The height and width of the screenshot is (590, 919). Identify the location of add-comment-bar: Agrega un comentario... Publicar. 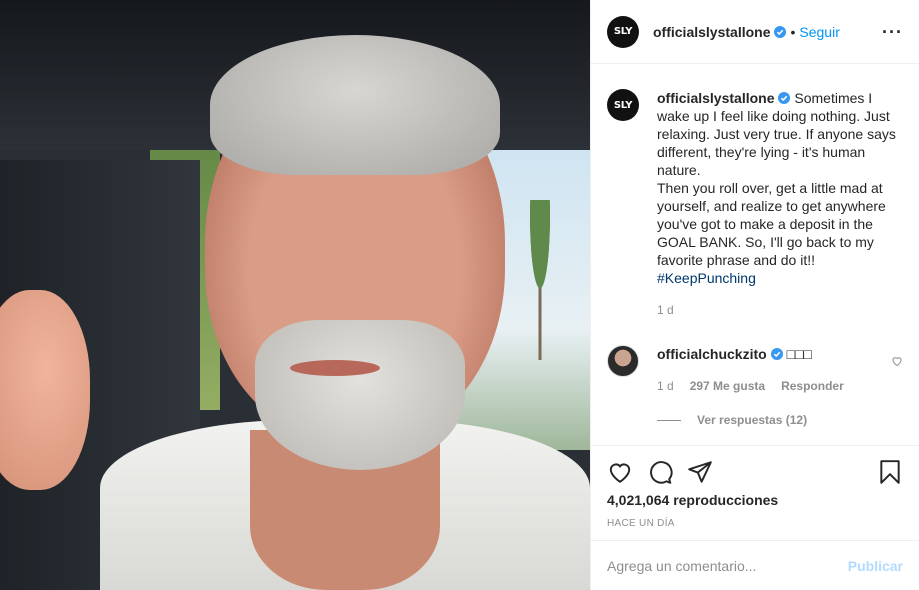
(755, 565).